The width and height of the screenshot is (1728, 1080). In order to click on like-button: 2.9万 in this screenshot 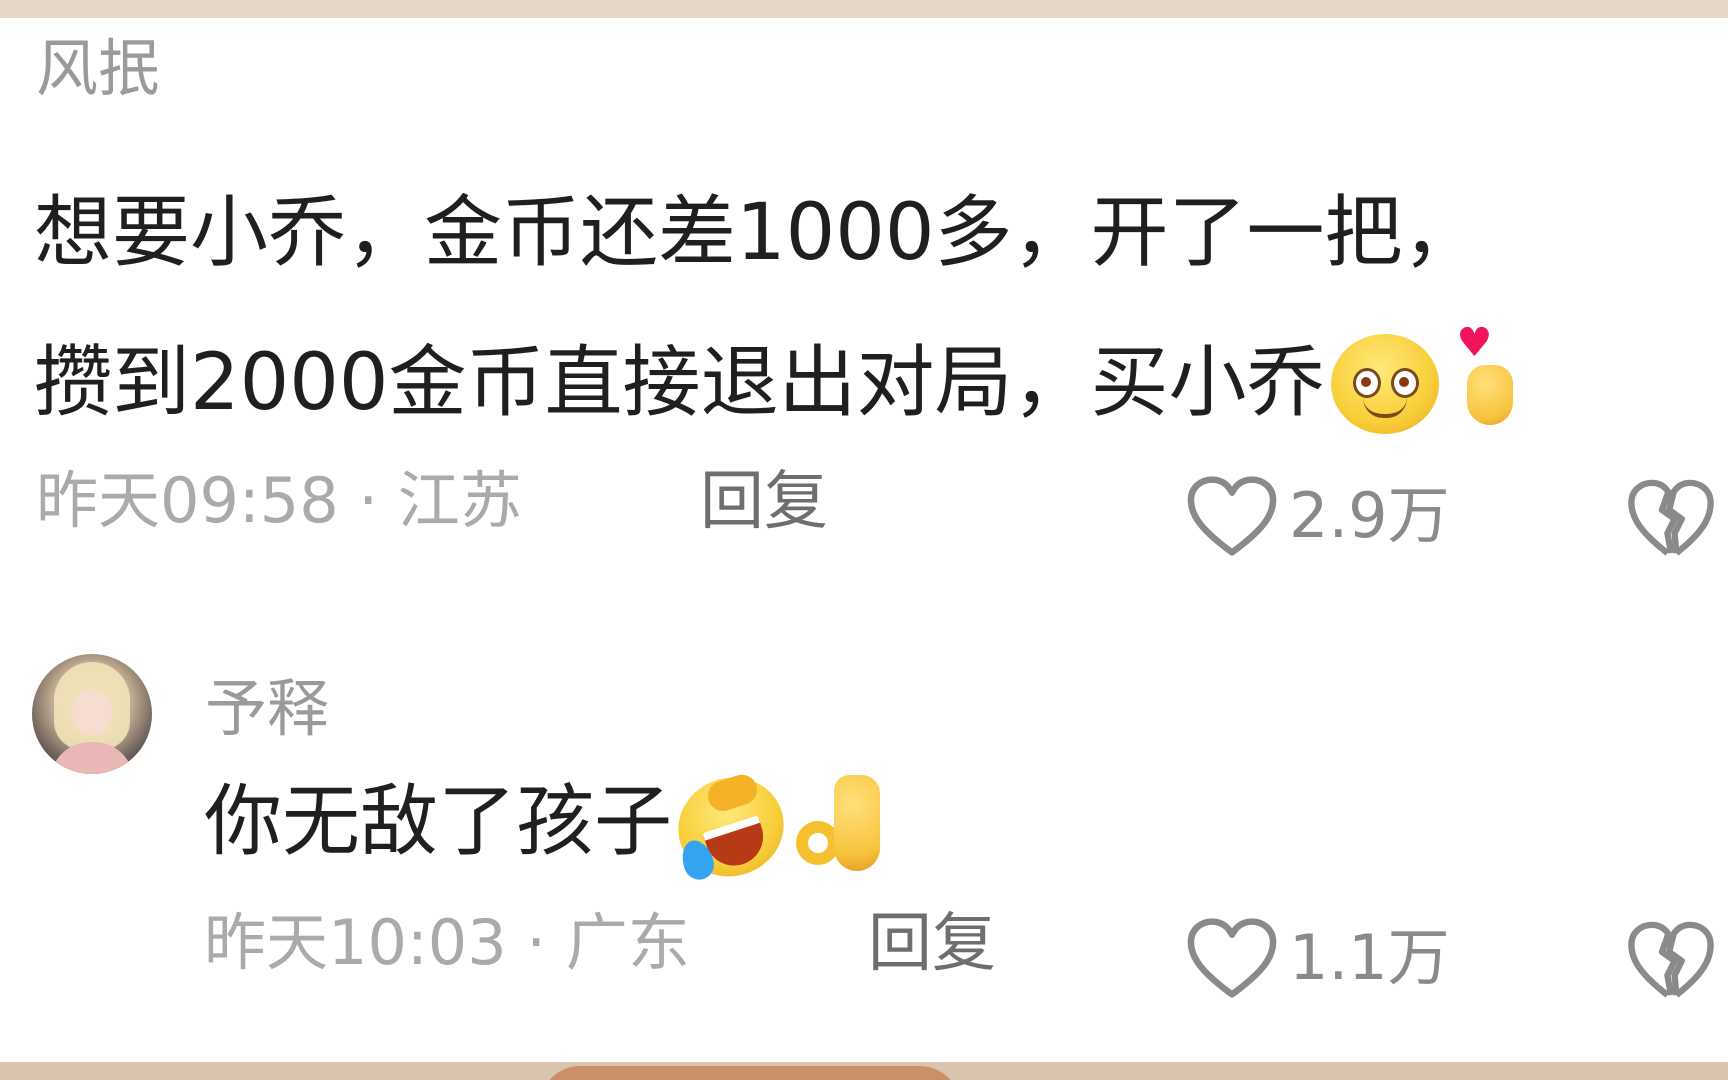, I will do `click(1317, 516)`.